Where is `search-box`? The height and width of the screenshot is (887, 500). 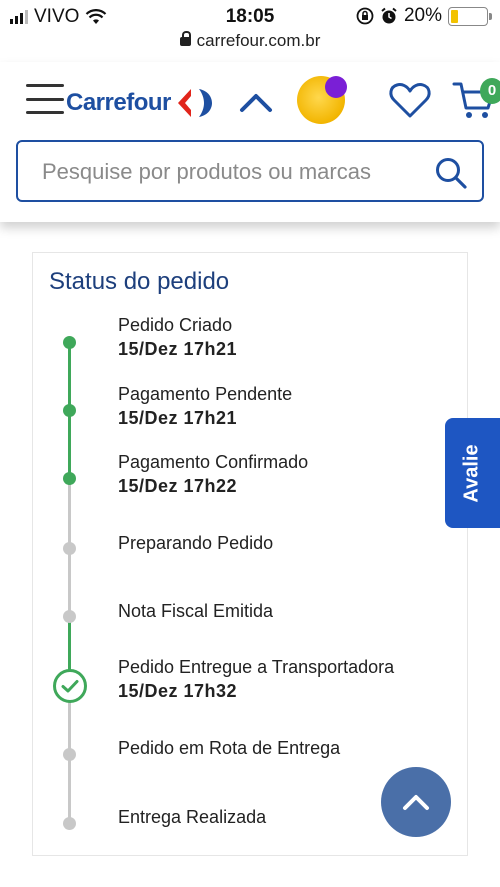 search-box is located at coordinates (250, 171).